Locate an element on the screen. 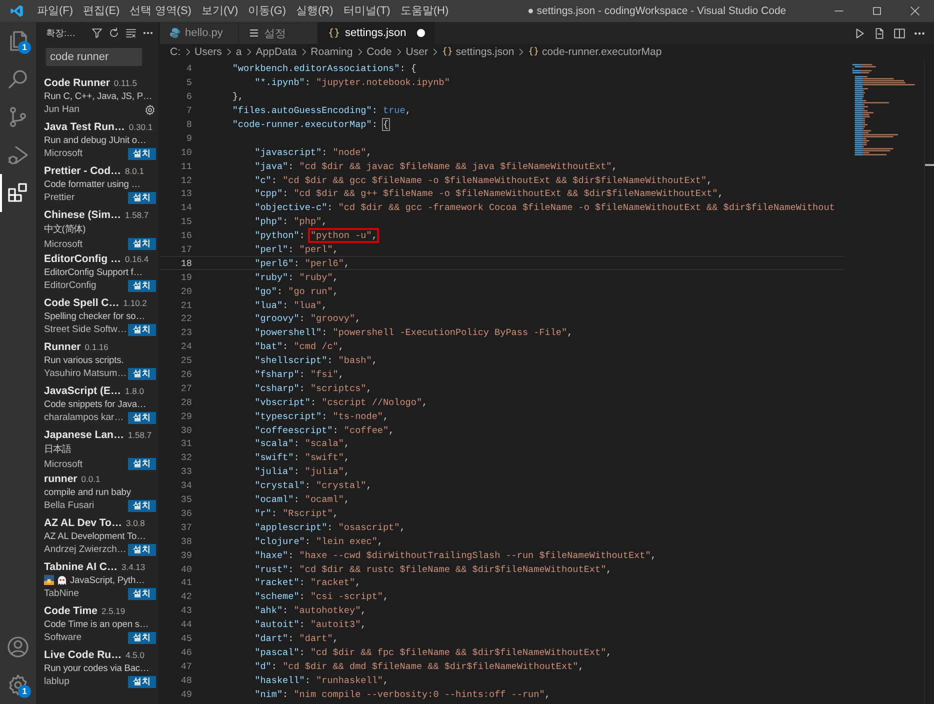 The image size is (934, 704). code-line: "rust": "cd $dir && rustc $fileName && $dir$fileNameWithoutExt", is located at coordinates (433, 569).